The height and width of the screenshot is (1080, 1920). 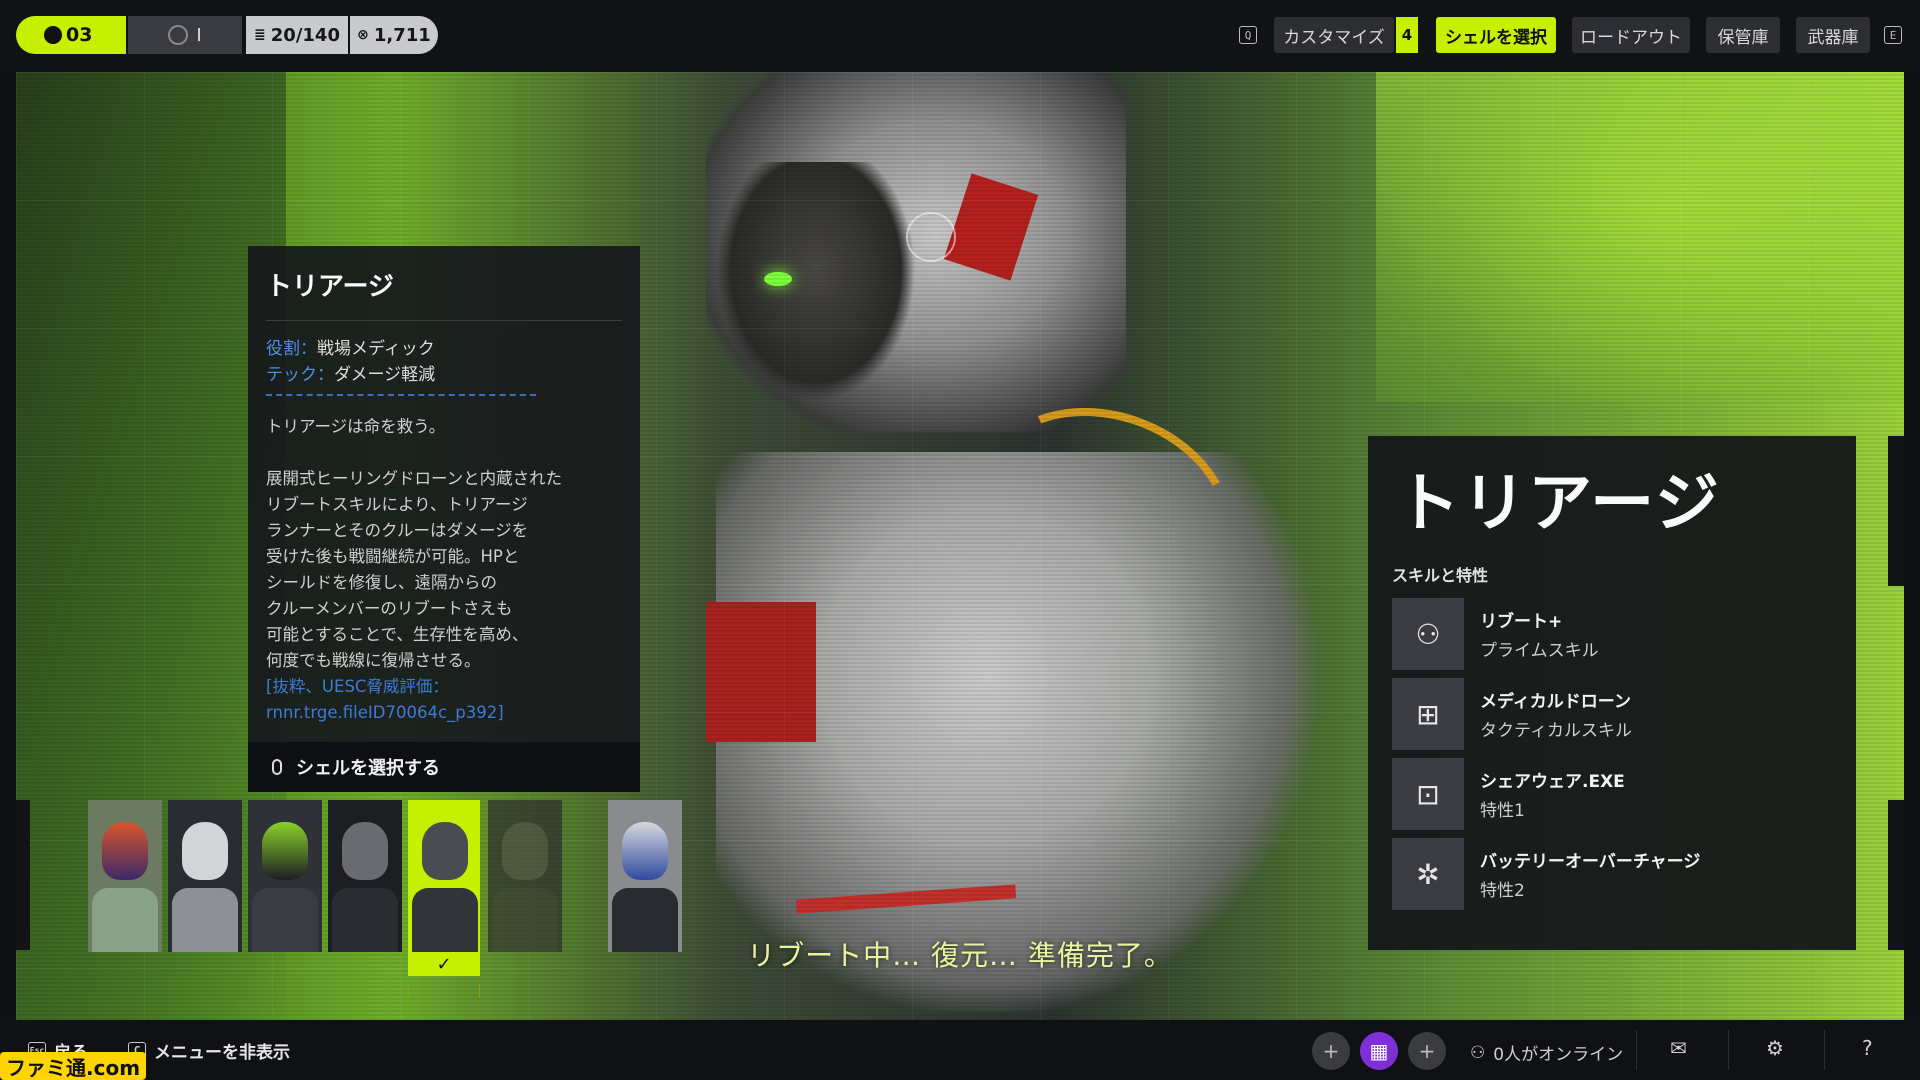 What do you see at coordinates (1612, 714) in the screenshot?
I see `skill-row: ⊞ メディカルドローン タクティカルスキル` at bounding box center [1612, 714].